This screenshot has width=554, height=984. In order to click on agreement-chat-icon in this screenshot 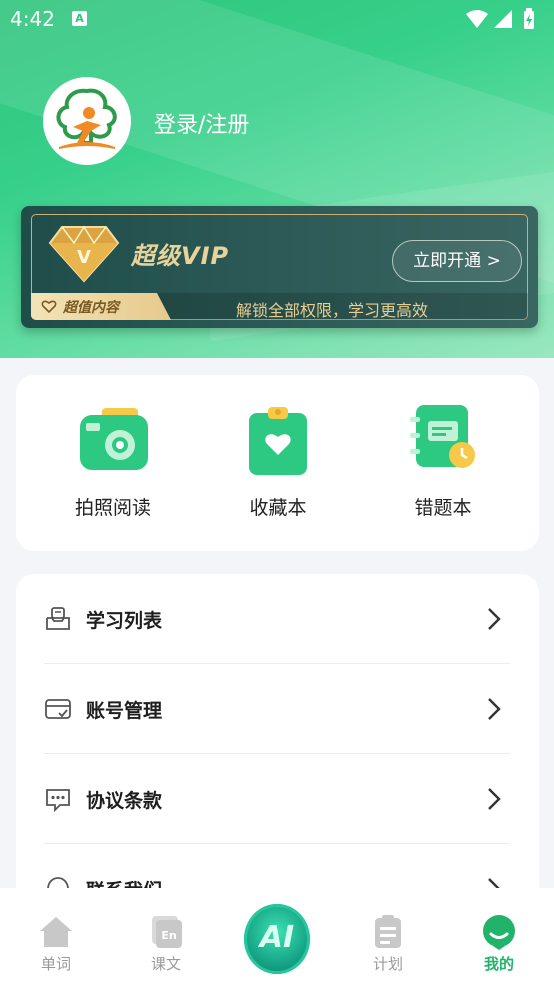, I will do `click(58, 799)`.